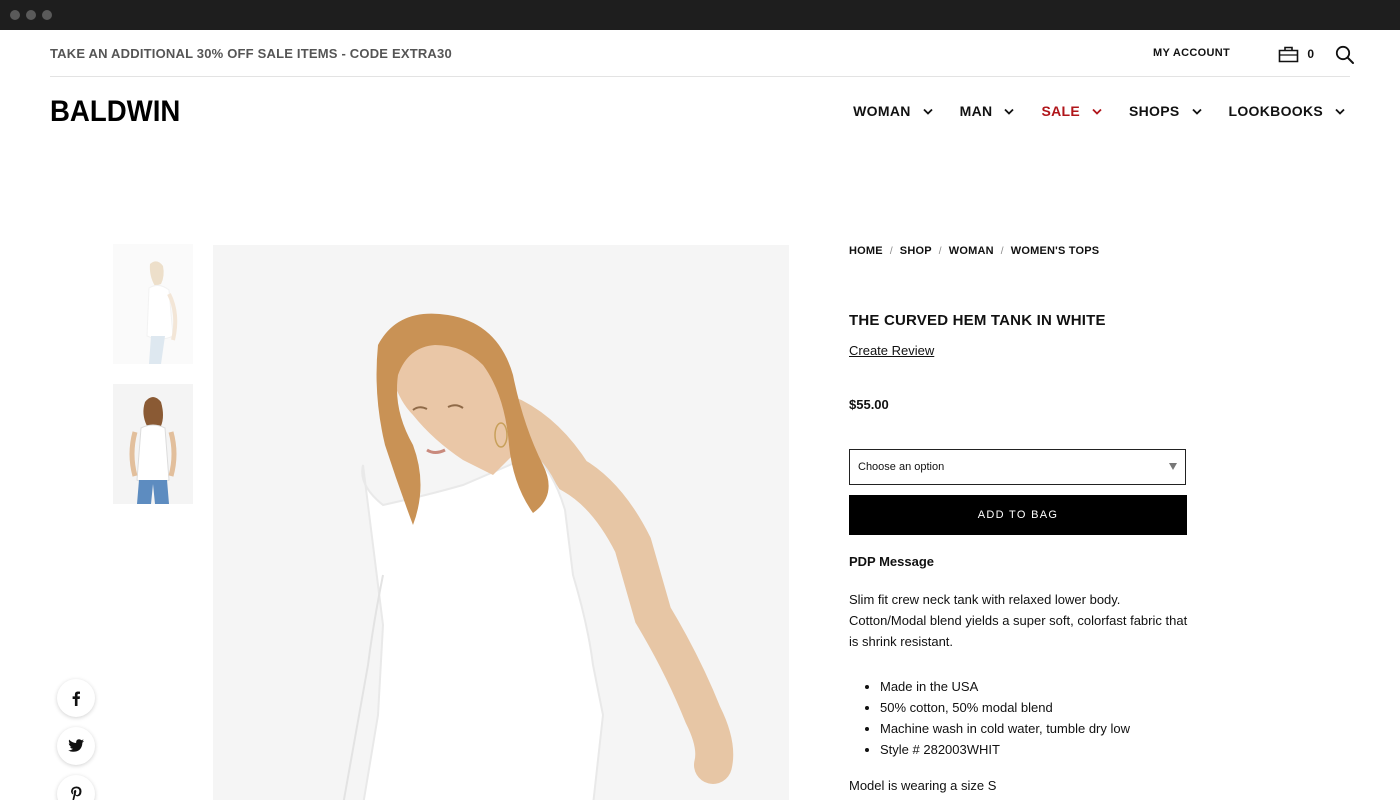 The height and width of the screenshot is (800, 1400). I want to click on twitter-icon, so click(76, 745).